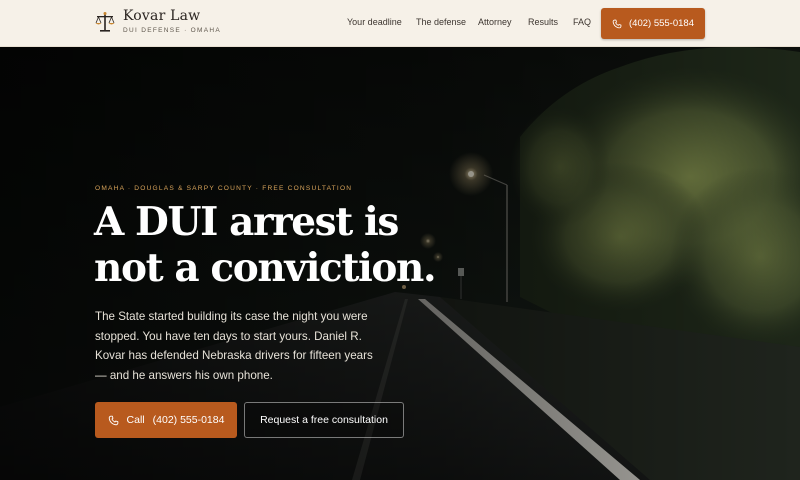 The image size is (800, 480). I want to click on hero-call-button: Call (402) 555-0184, so click(166, 420).